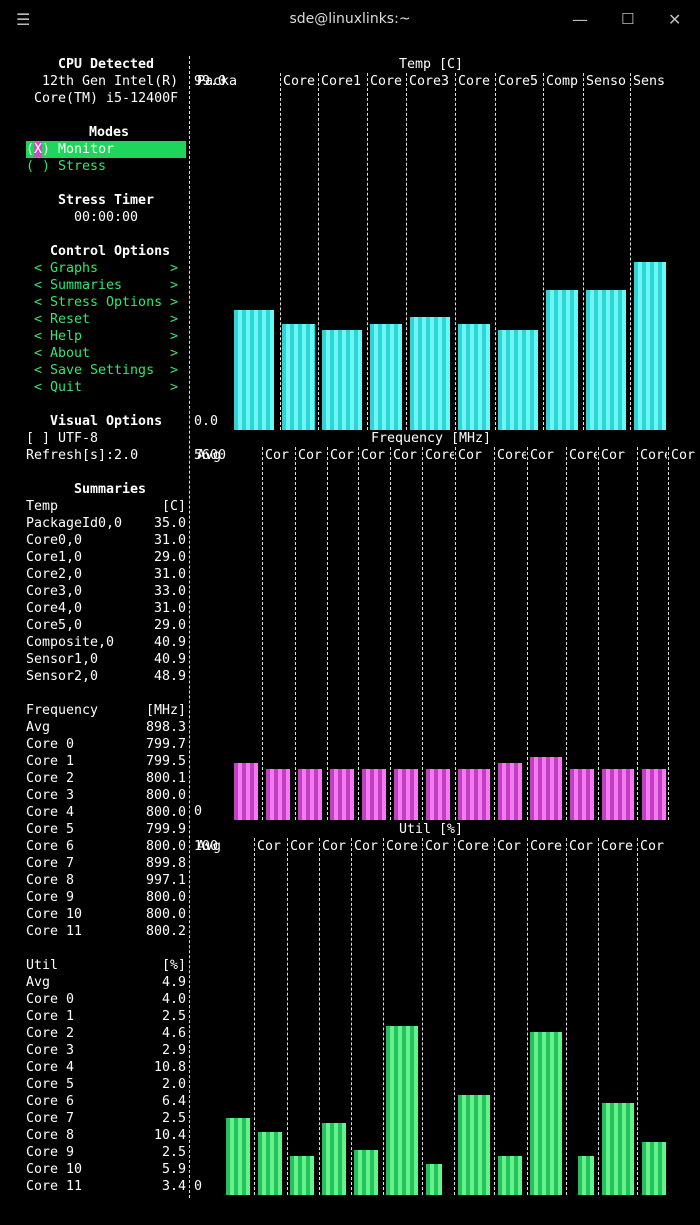 This screenshot has height=1225, width=700. Describe the element at coordinates (50, 744) in the screenshot. I see `freq-summary-name: Core 0` at that location.